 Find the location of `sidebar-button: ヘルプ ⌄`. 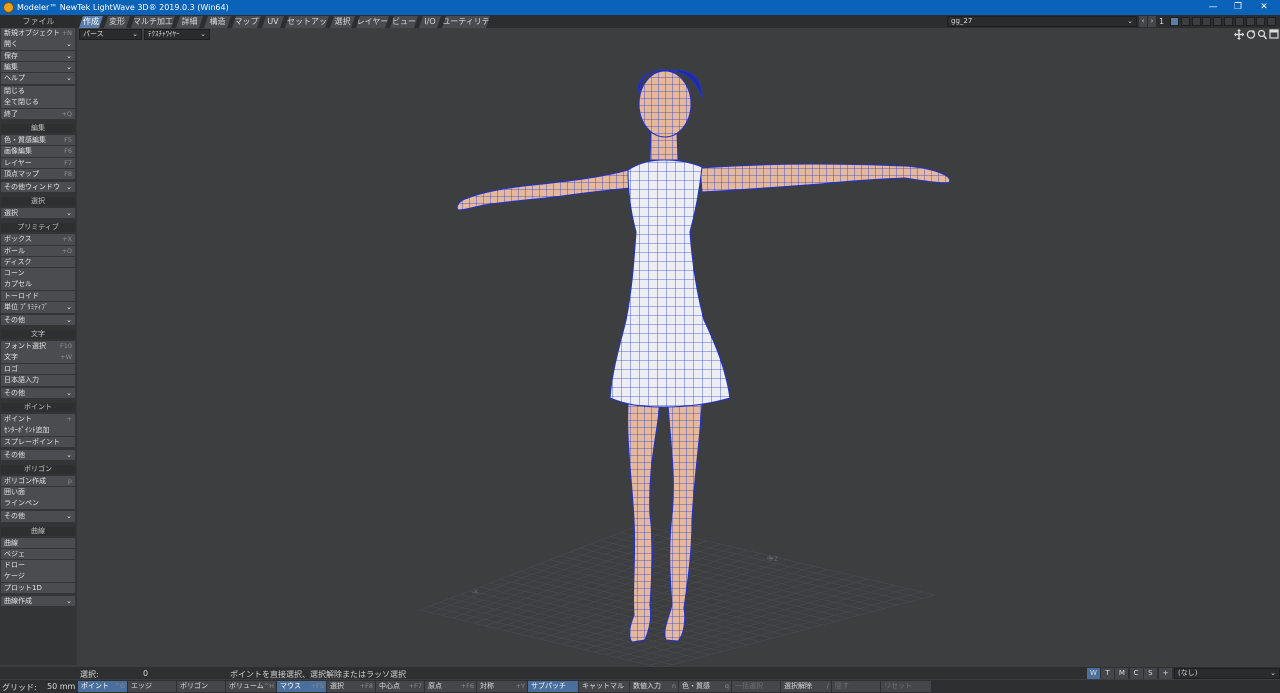

sidebar-button: ヘルプ ⌄ is located at coordinates (38, 78).